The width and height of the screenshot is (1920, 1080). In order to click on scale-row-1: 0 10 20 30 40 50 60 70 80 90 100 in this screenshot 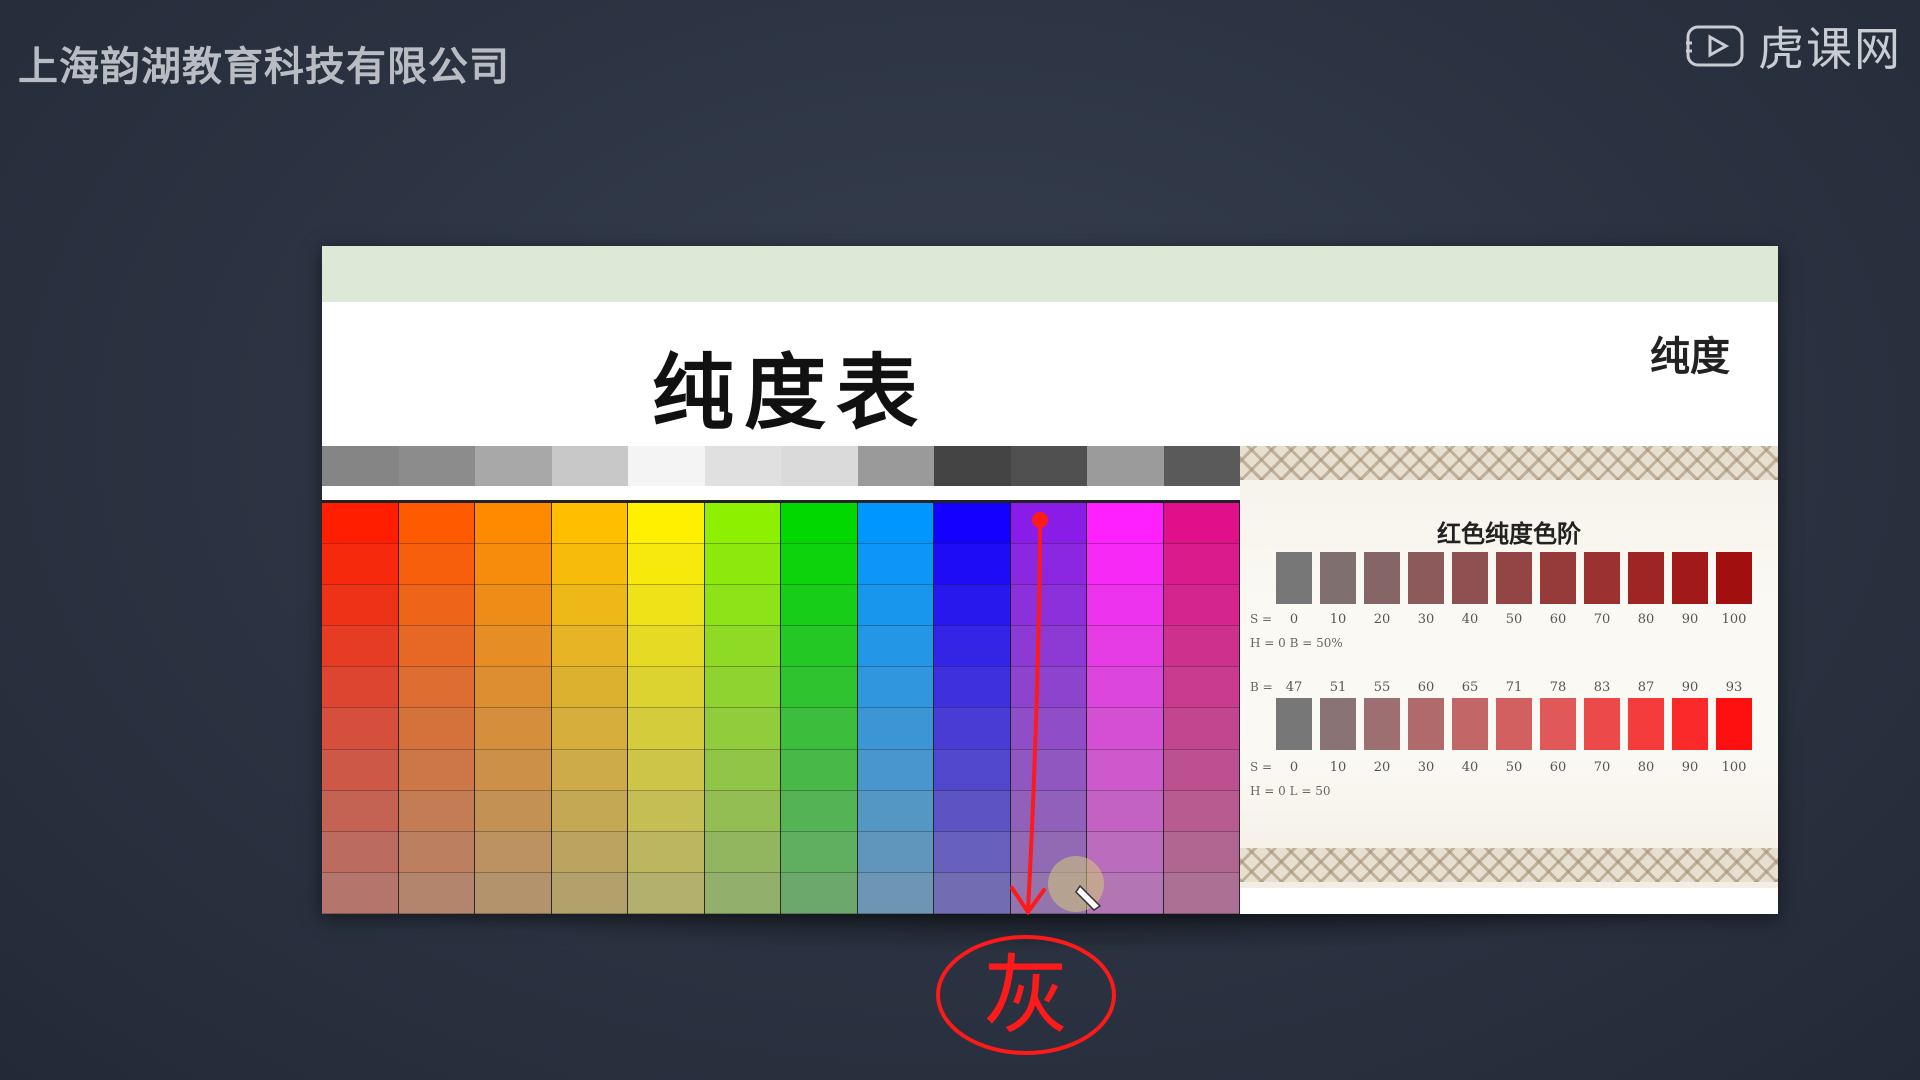, I will do `click(1514, 619)`.